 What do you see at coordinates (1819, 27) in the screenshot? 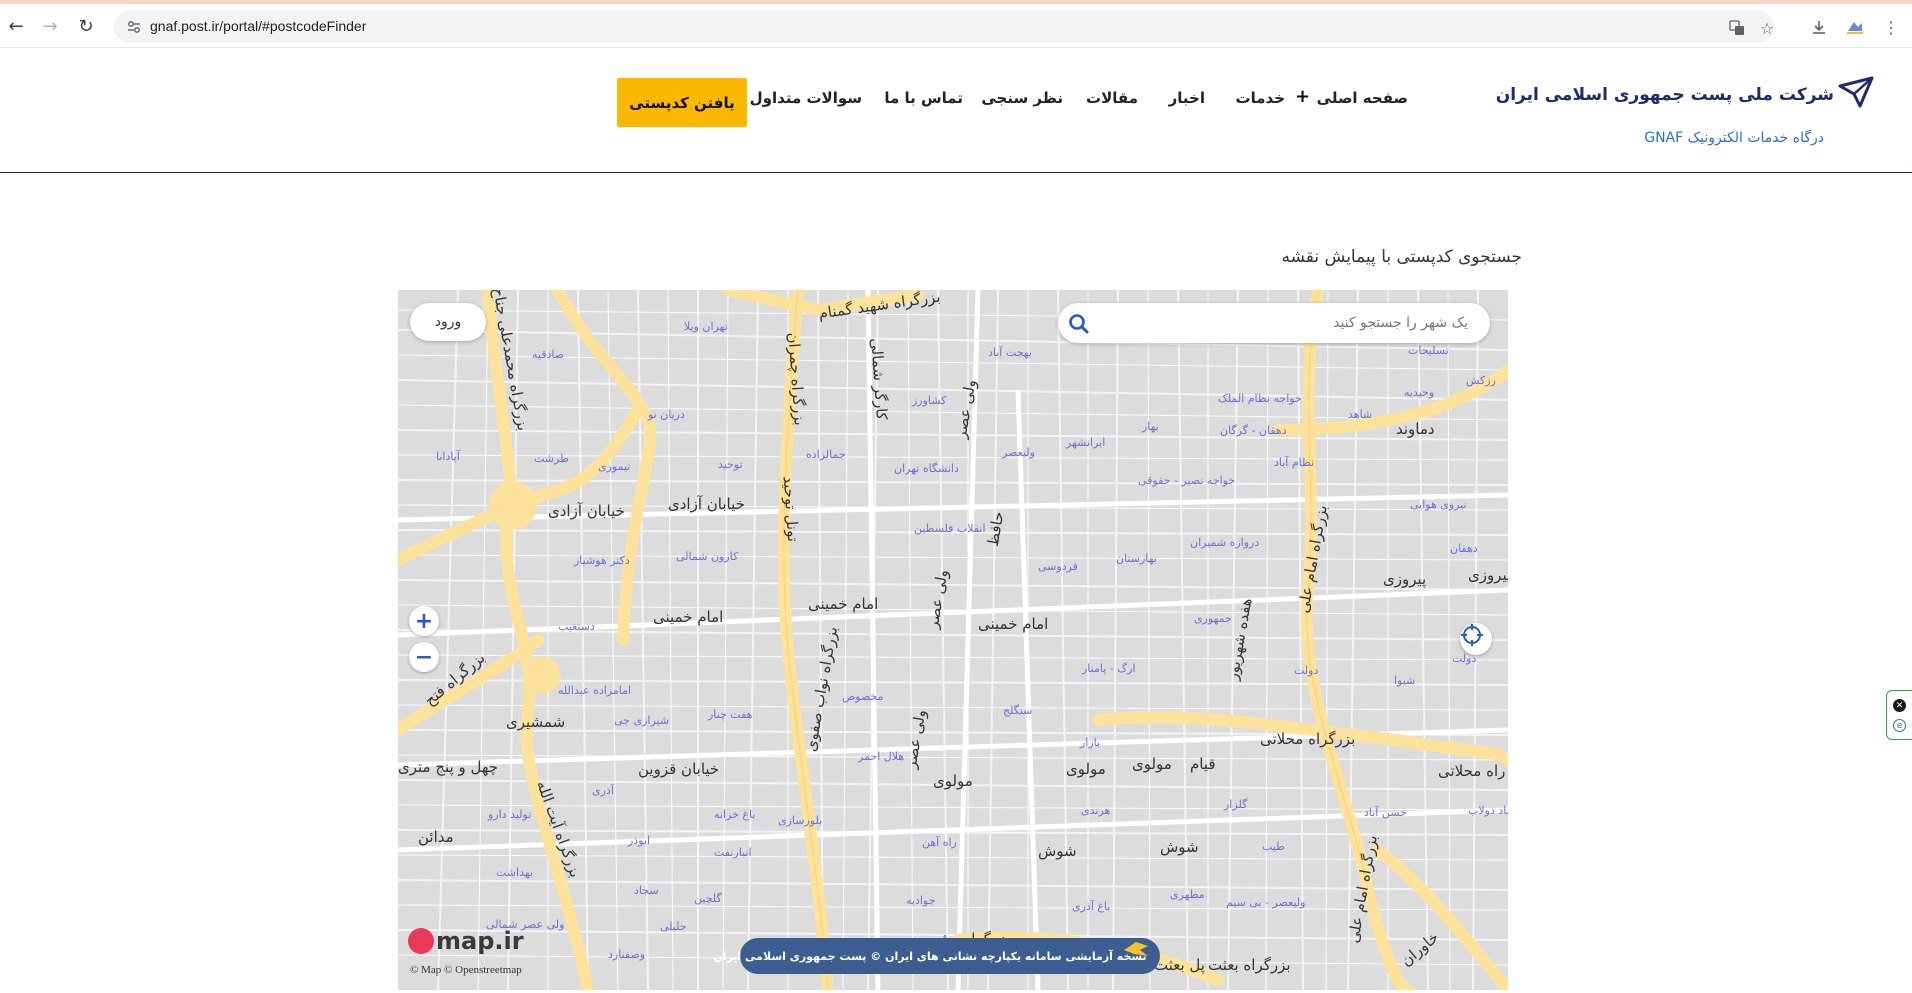
I see `download-icon` at bounding box center [1819, 27].